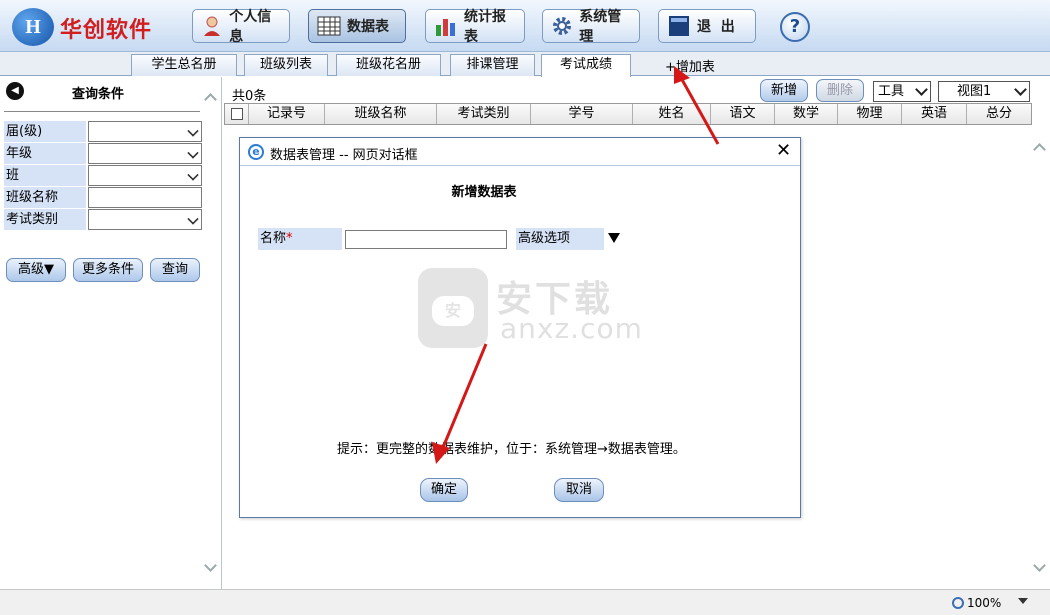 The width and height of the screenshot is (1050, 615). I want to click on column-header: 姓名, so click(672, 114).